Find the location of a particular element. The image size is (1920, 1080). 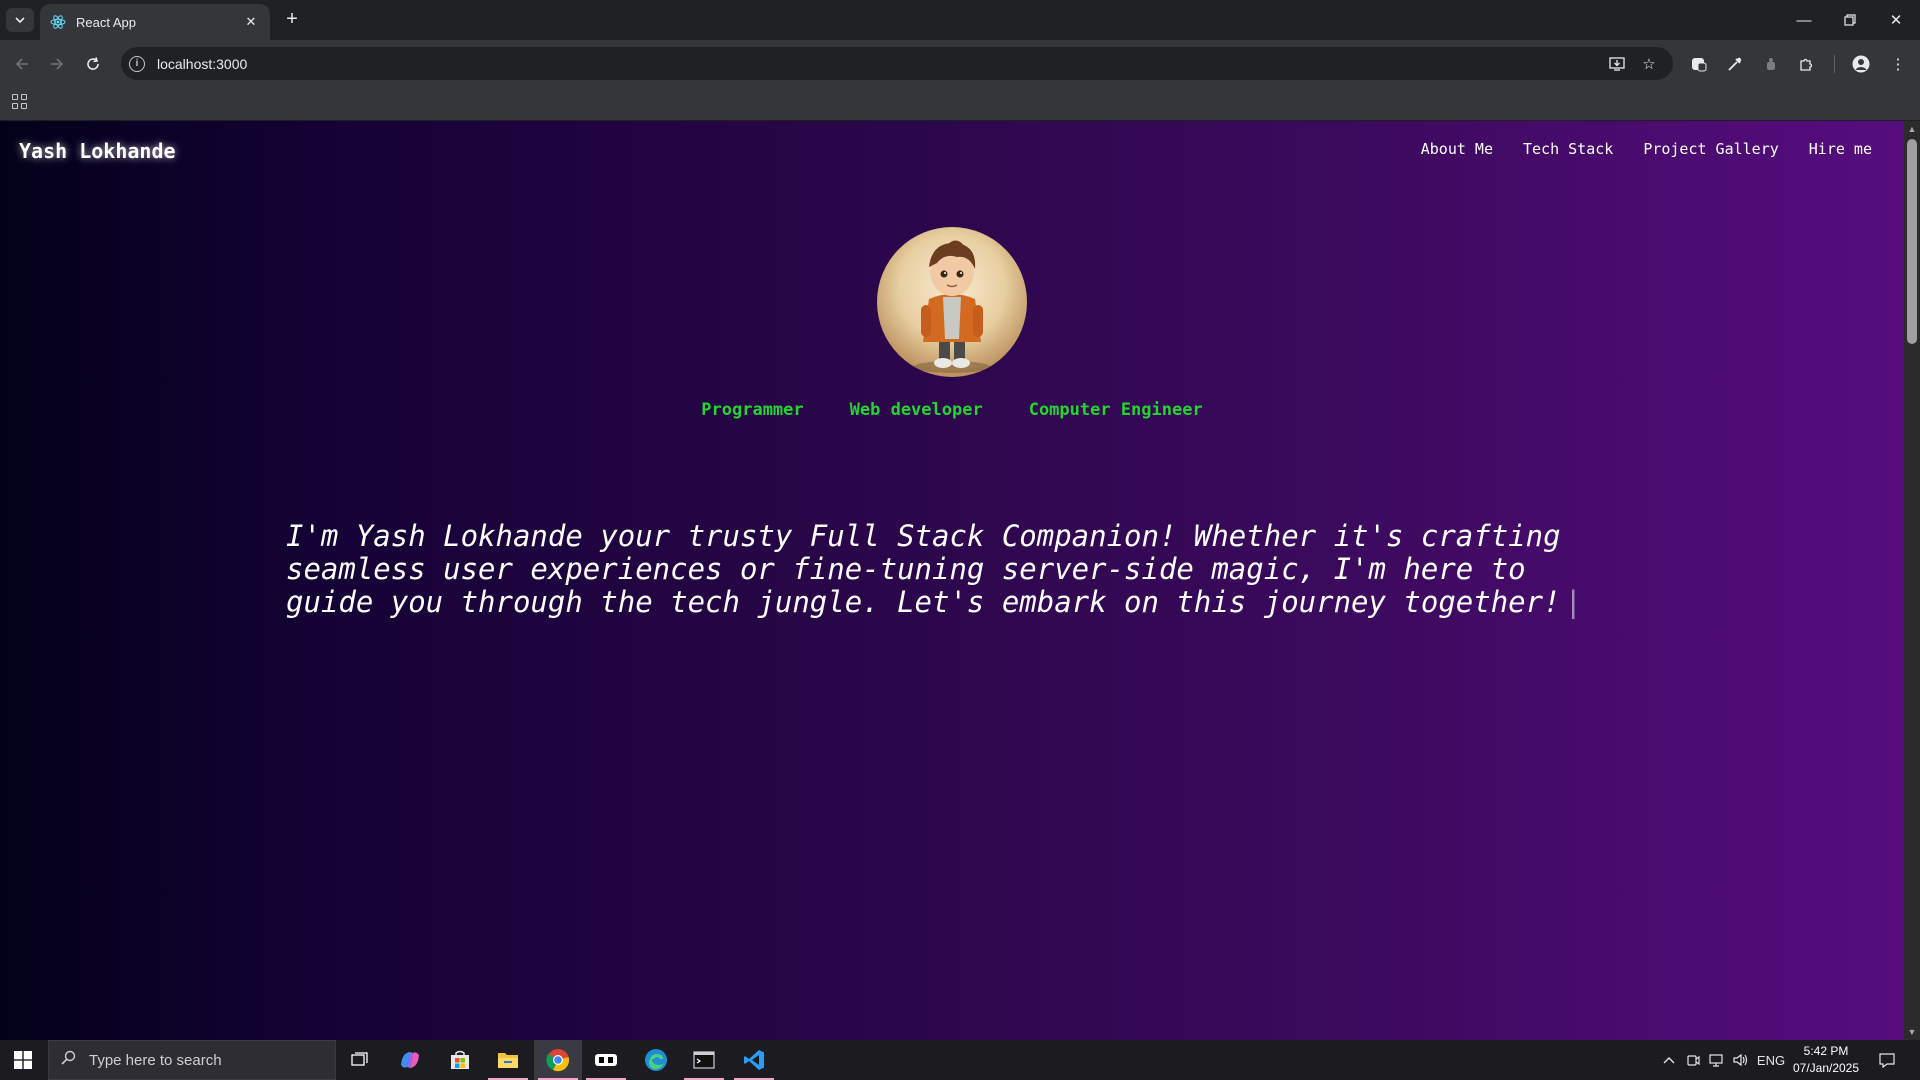

search-icon is located at coordinates (69, 1060).